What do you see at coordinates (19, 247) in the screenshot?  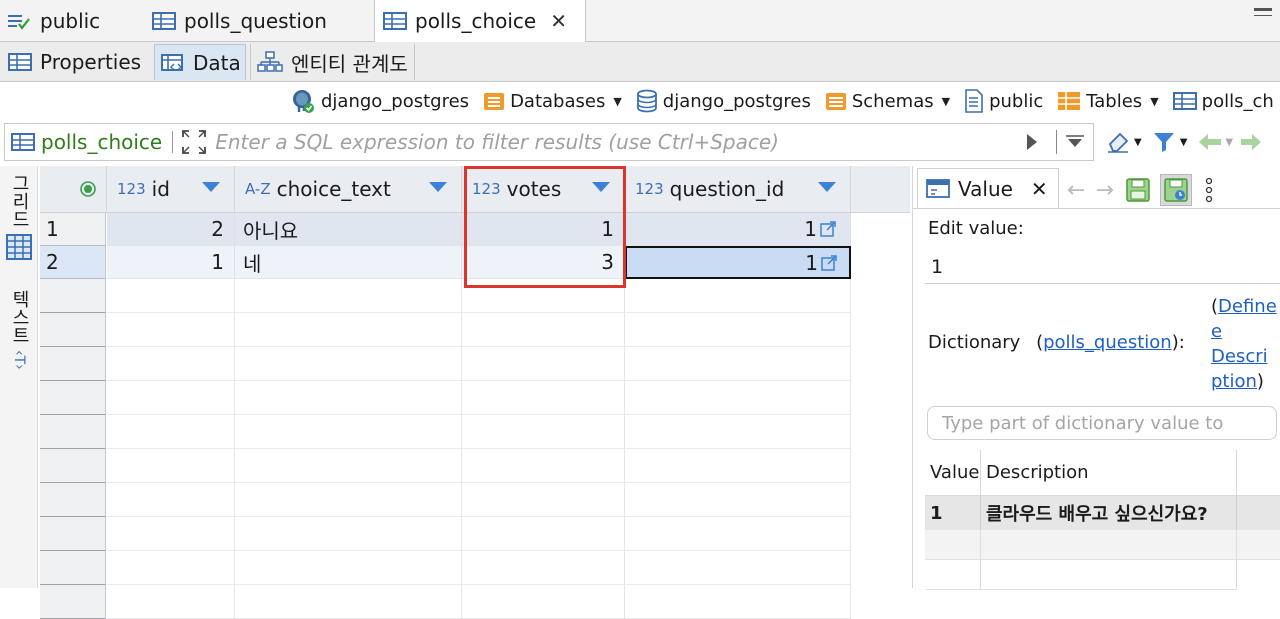 I see `grid-icon` at bounding box center [19, 247].